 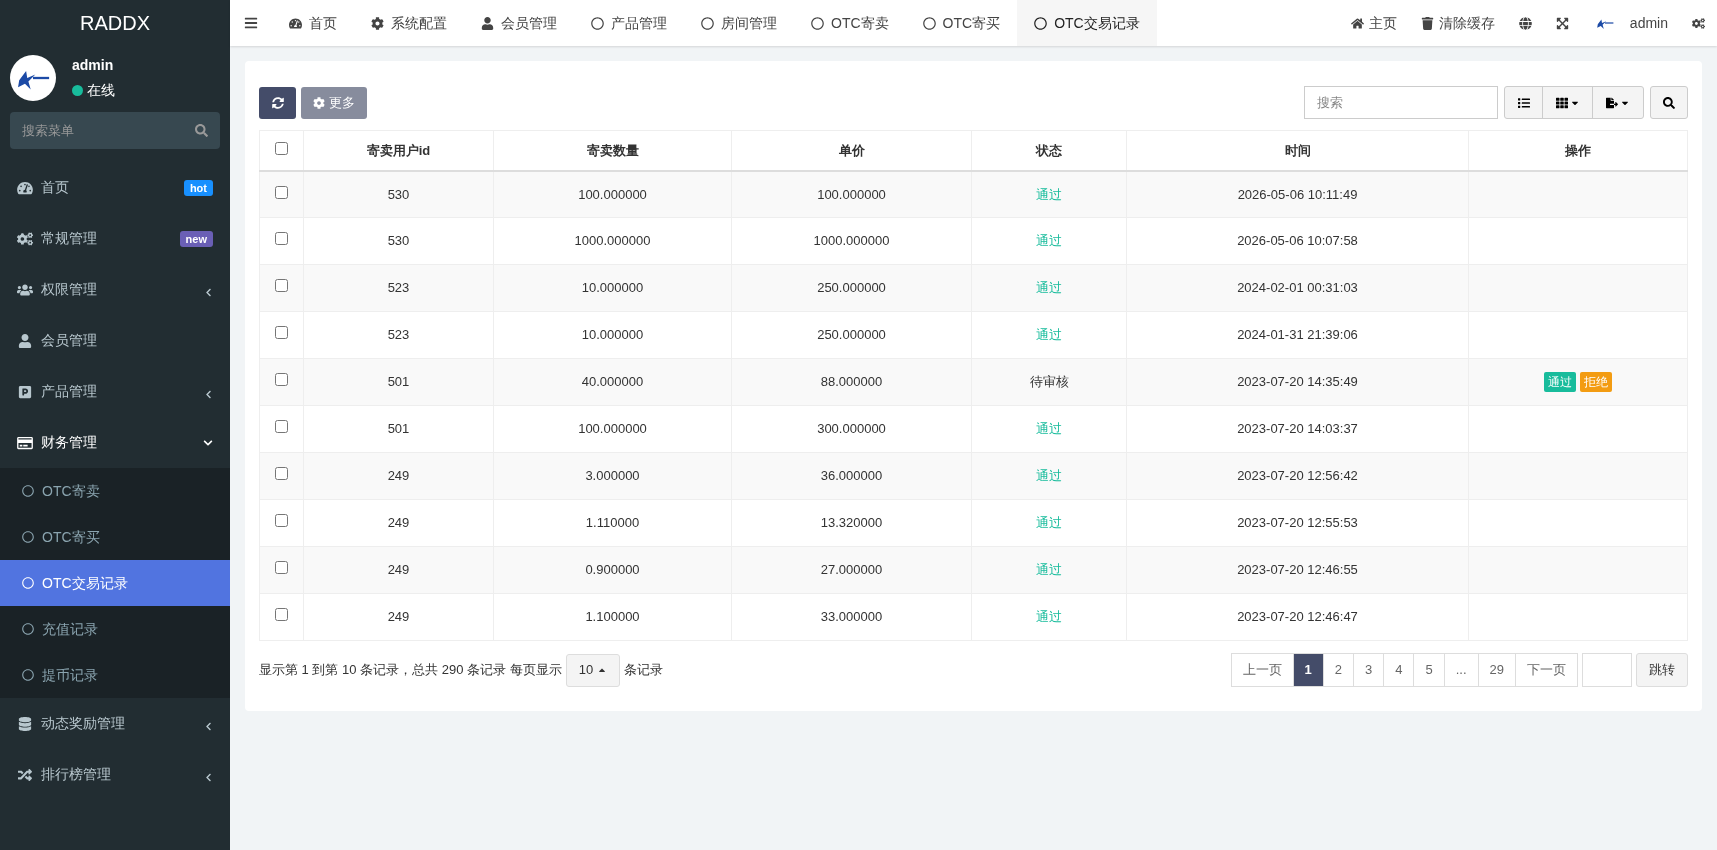 What do you see at coordinates (1297, 194) in the screenshot?
I see `table-cell: 2026-05-06 10:11:49` at bounding box center [1297, 194].